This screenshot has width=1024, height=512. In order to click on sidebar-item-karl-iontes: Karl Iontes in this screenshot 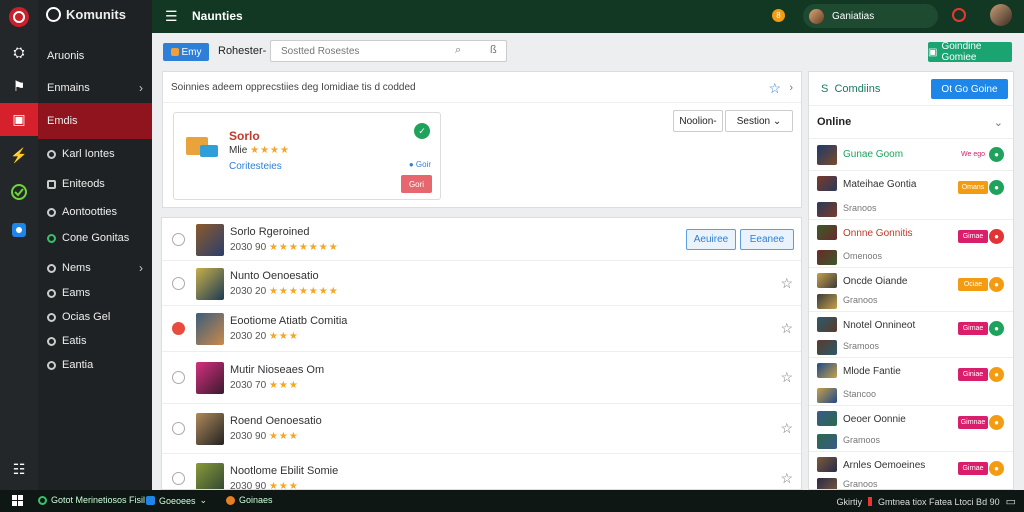, I will do `click(95, 154)`.